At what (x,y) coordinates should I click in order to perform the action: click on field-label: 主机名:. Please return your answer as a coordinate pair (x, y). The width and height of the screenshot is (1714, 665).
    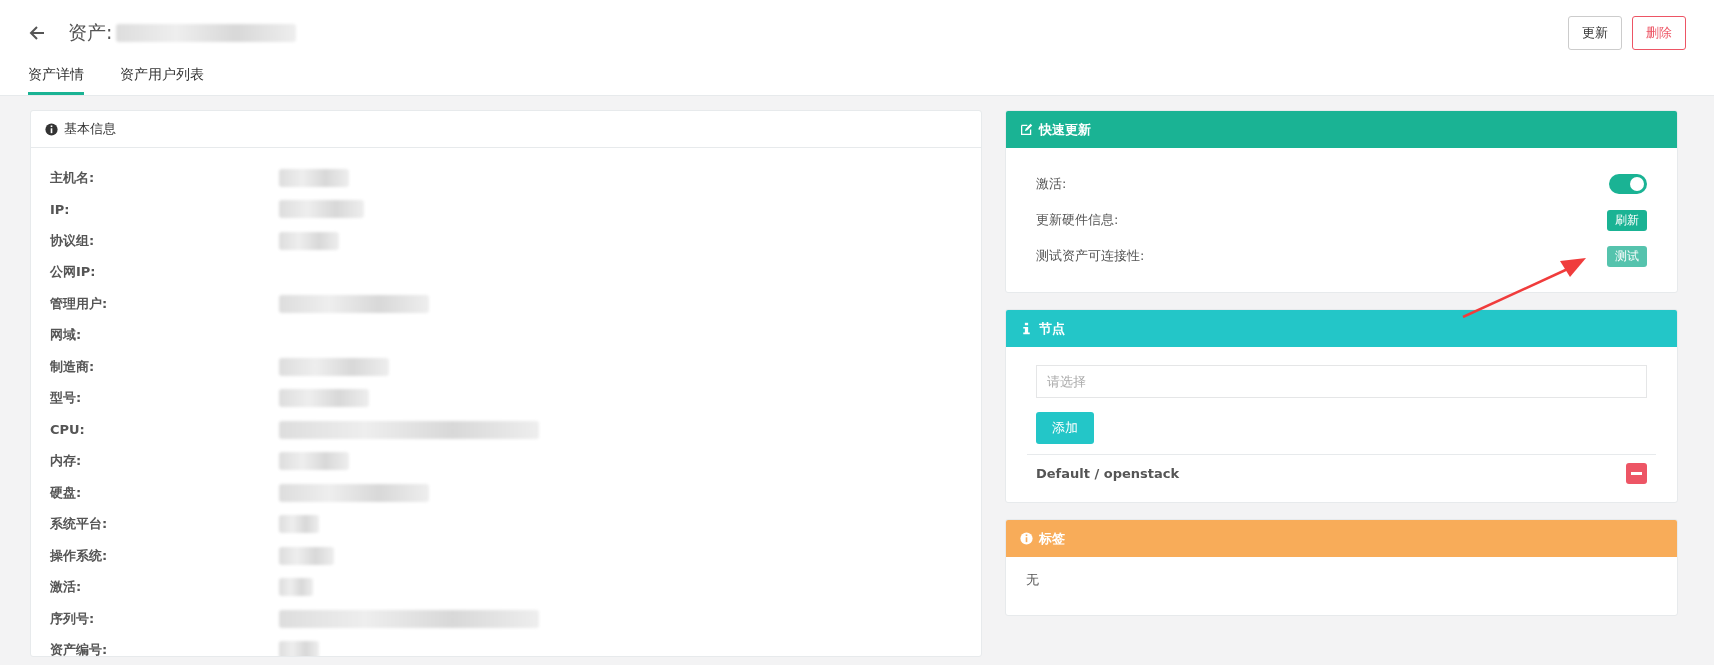
    Looking at the image, I should click on (73, 177).